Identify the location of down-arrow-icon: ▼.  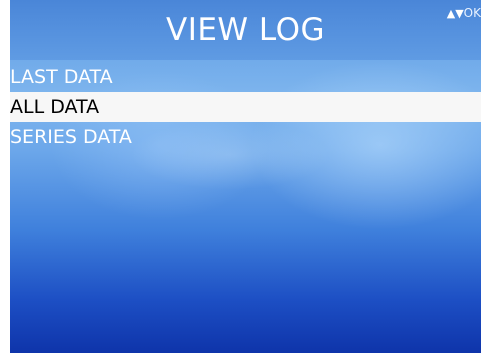
(459, 13).